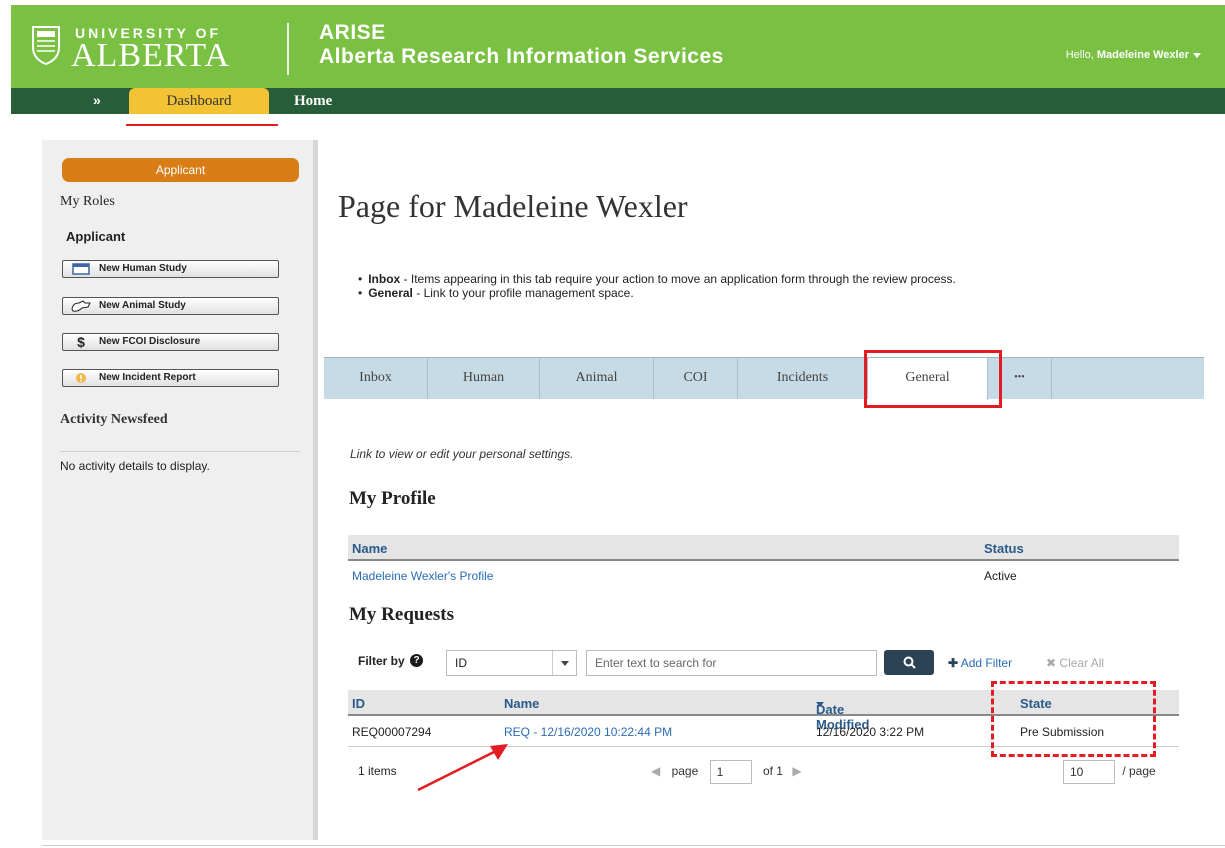 Image resolution: width=1225 pixels, height=848 pixels. I want to click on new-animal-study-label: New Animal Study, so click(142, 305).